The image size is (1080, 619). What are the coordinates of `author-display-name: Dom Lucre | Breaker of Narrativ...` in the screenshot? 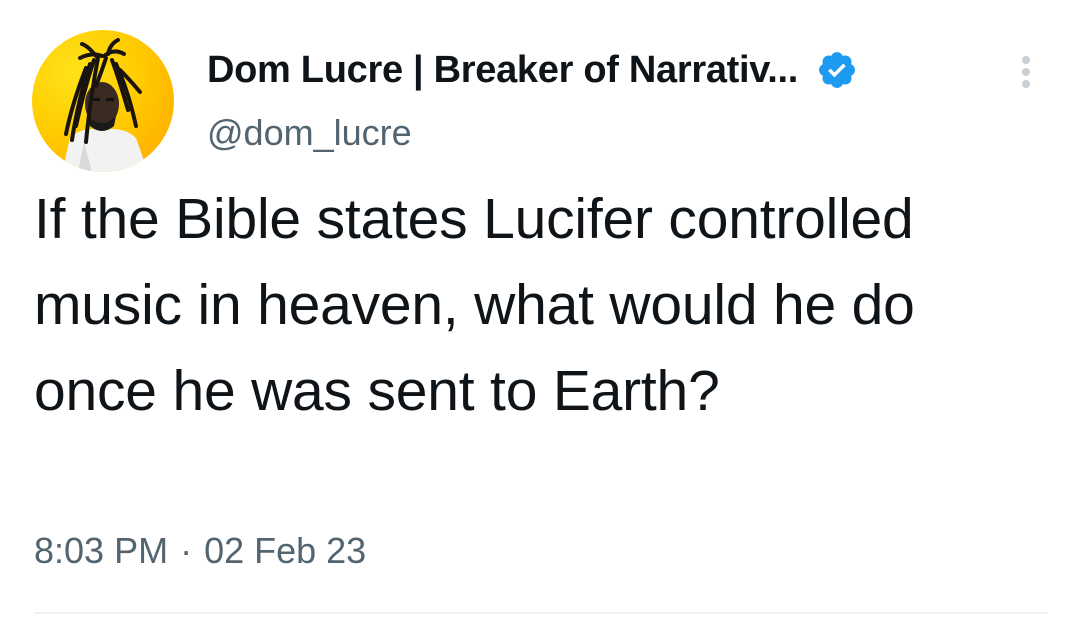 It's located at (502, 70).